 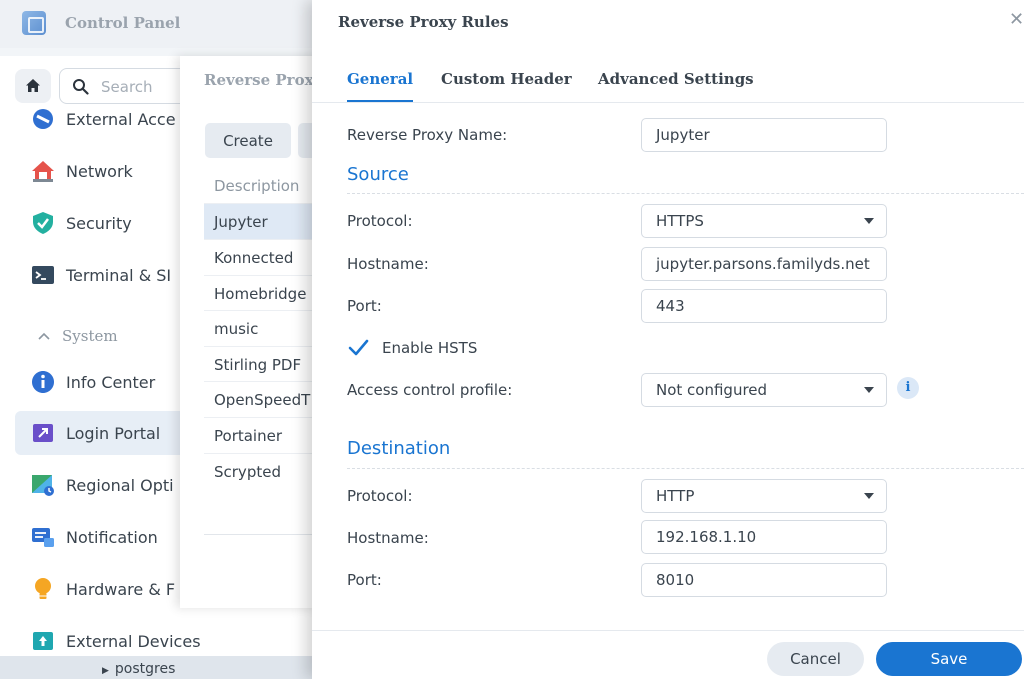 What do you see at coordinates (430, 390) in the screenshot?
I see `access-control-profile-label: Access control profile:` at bounding box center [430, 390].